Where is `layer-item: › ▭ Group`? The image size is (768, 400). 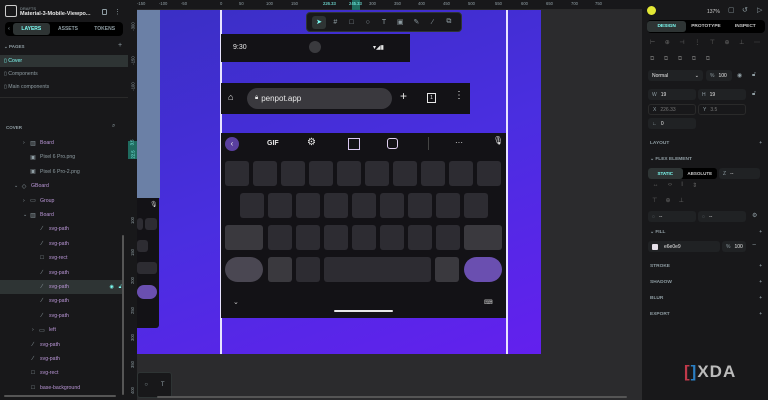 layer-item: › ▭ Group is located at coordinates (62, 201).